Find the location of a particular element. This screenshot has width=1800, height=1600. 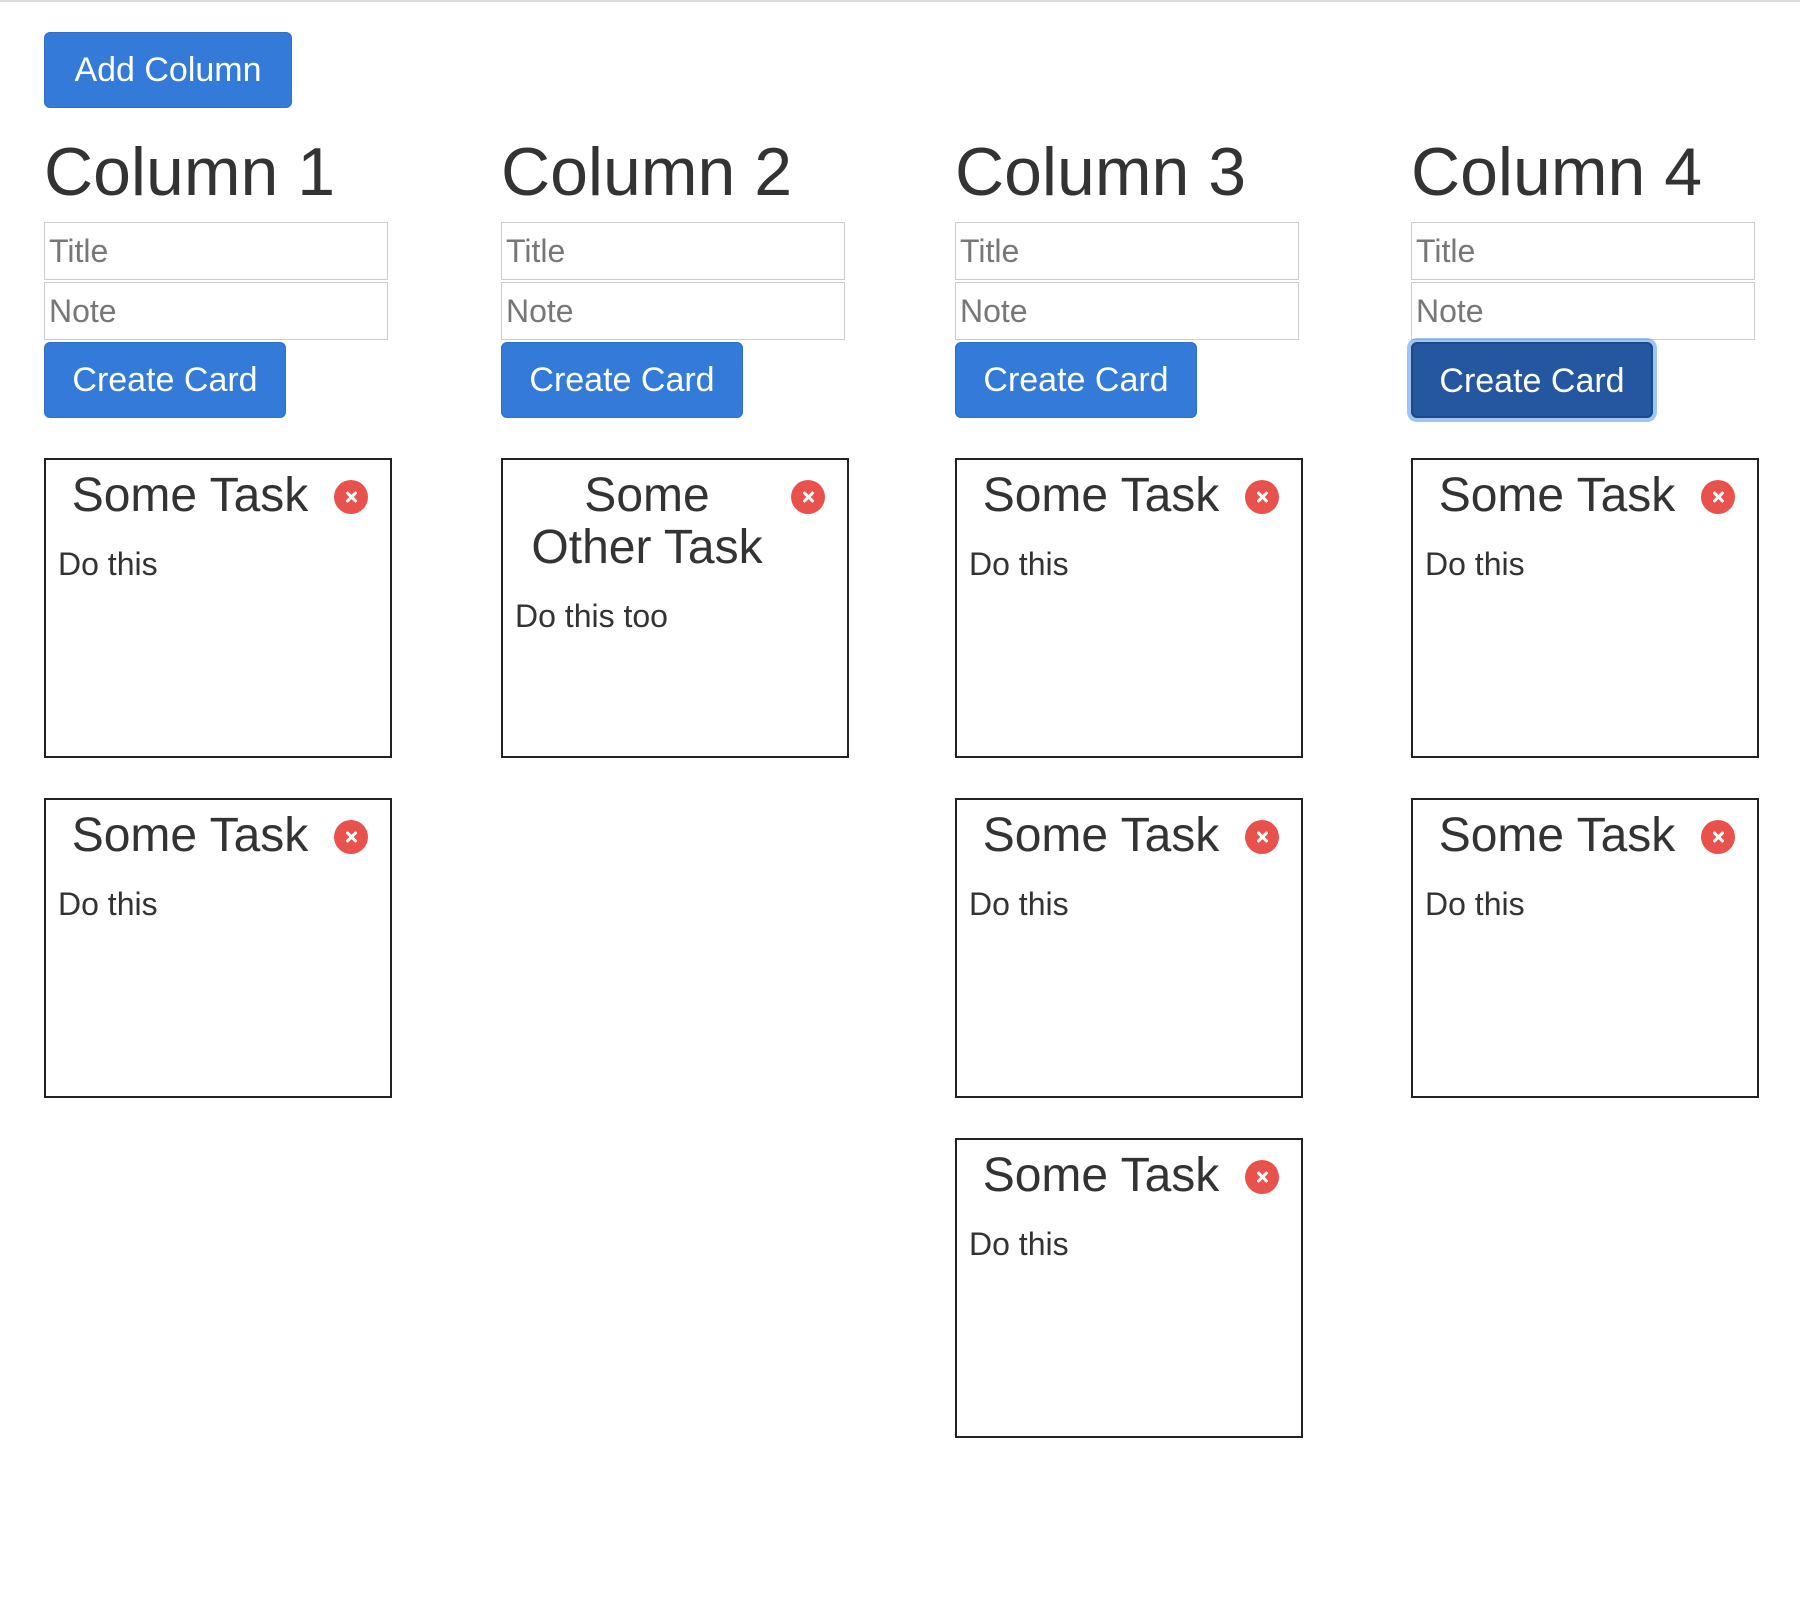

column-title: Column 4 is located at coordinates (1557, 172).